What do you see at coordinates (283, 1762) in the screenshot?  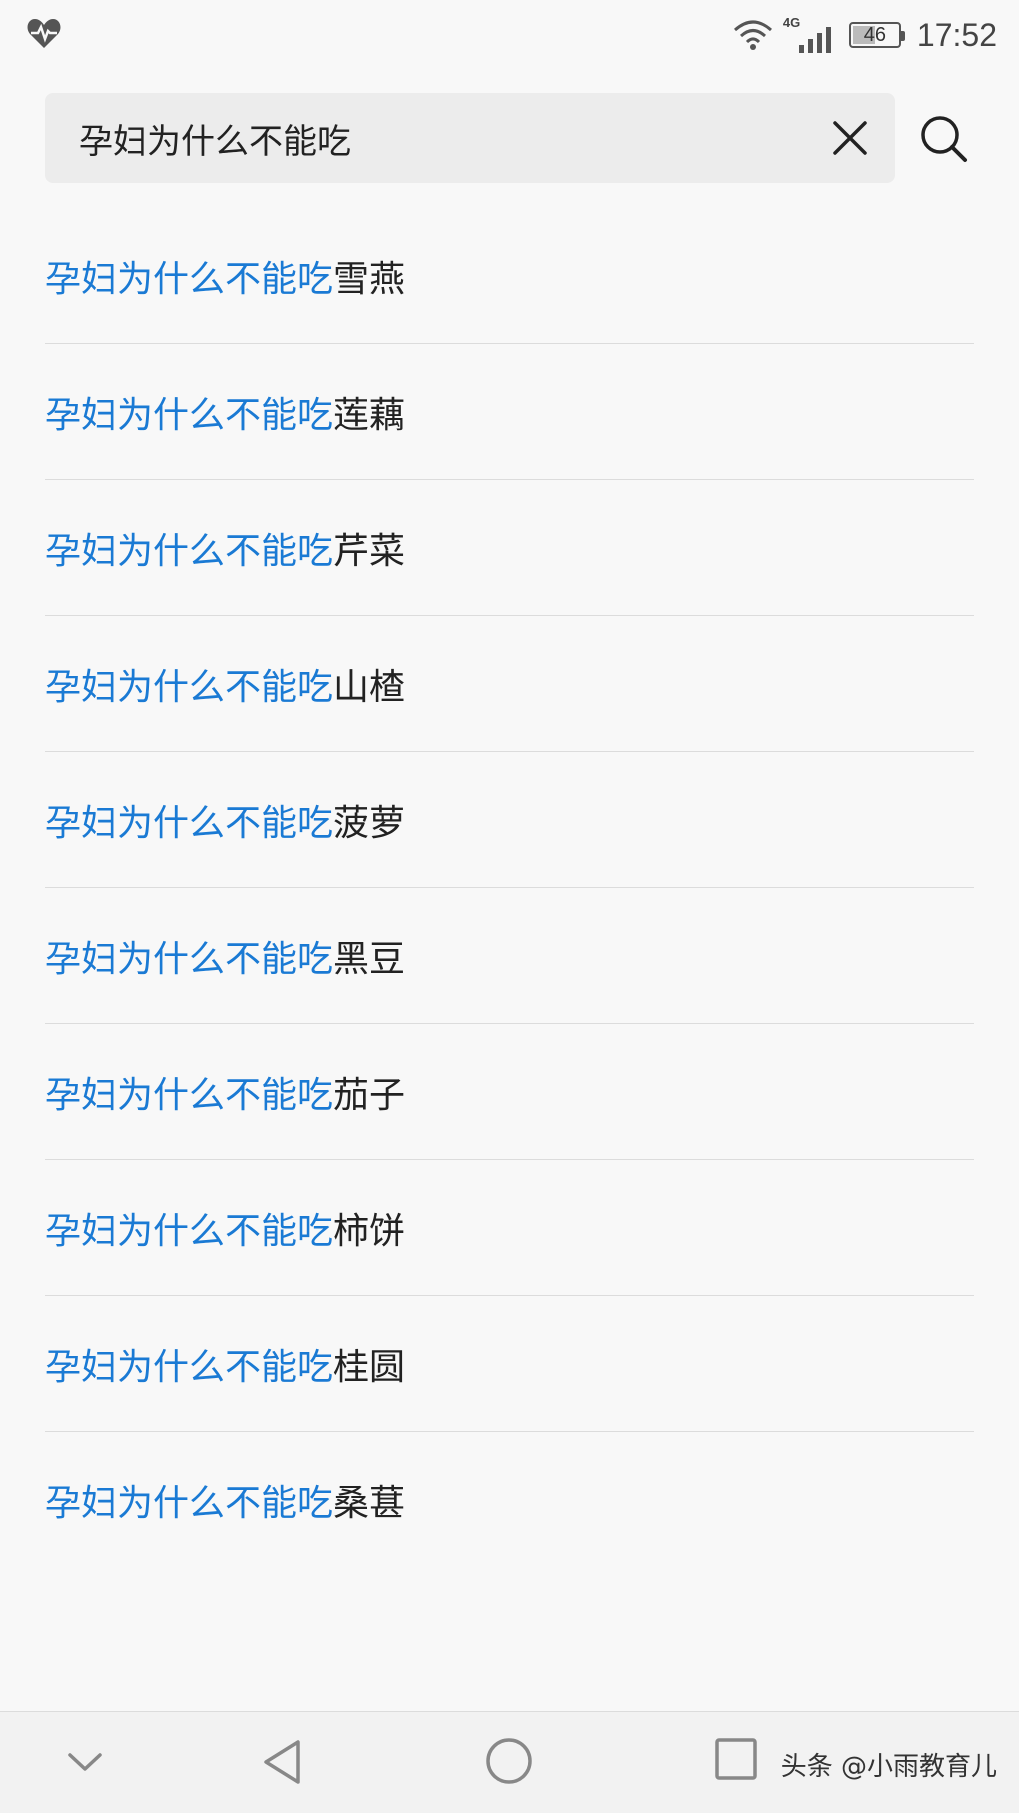 I see `back-triangle-icon` at bounding box center [283, 1762].